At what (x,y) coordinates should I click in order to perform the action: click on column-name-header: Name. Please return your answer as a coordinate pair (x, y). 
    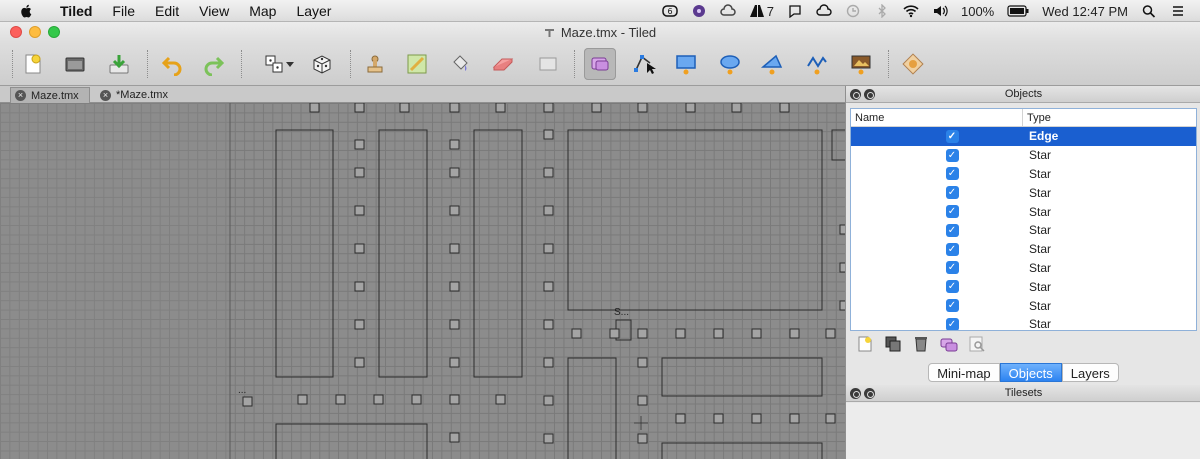
    Looking at the image, I should click on (937, 117).